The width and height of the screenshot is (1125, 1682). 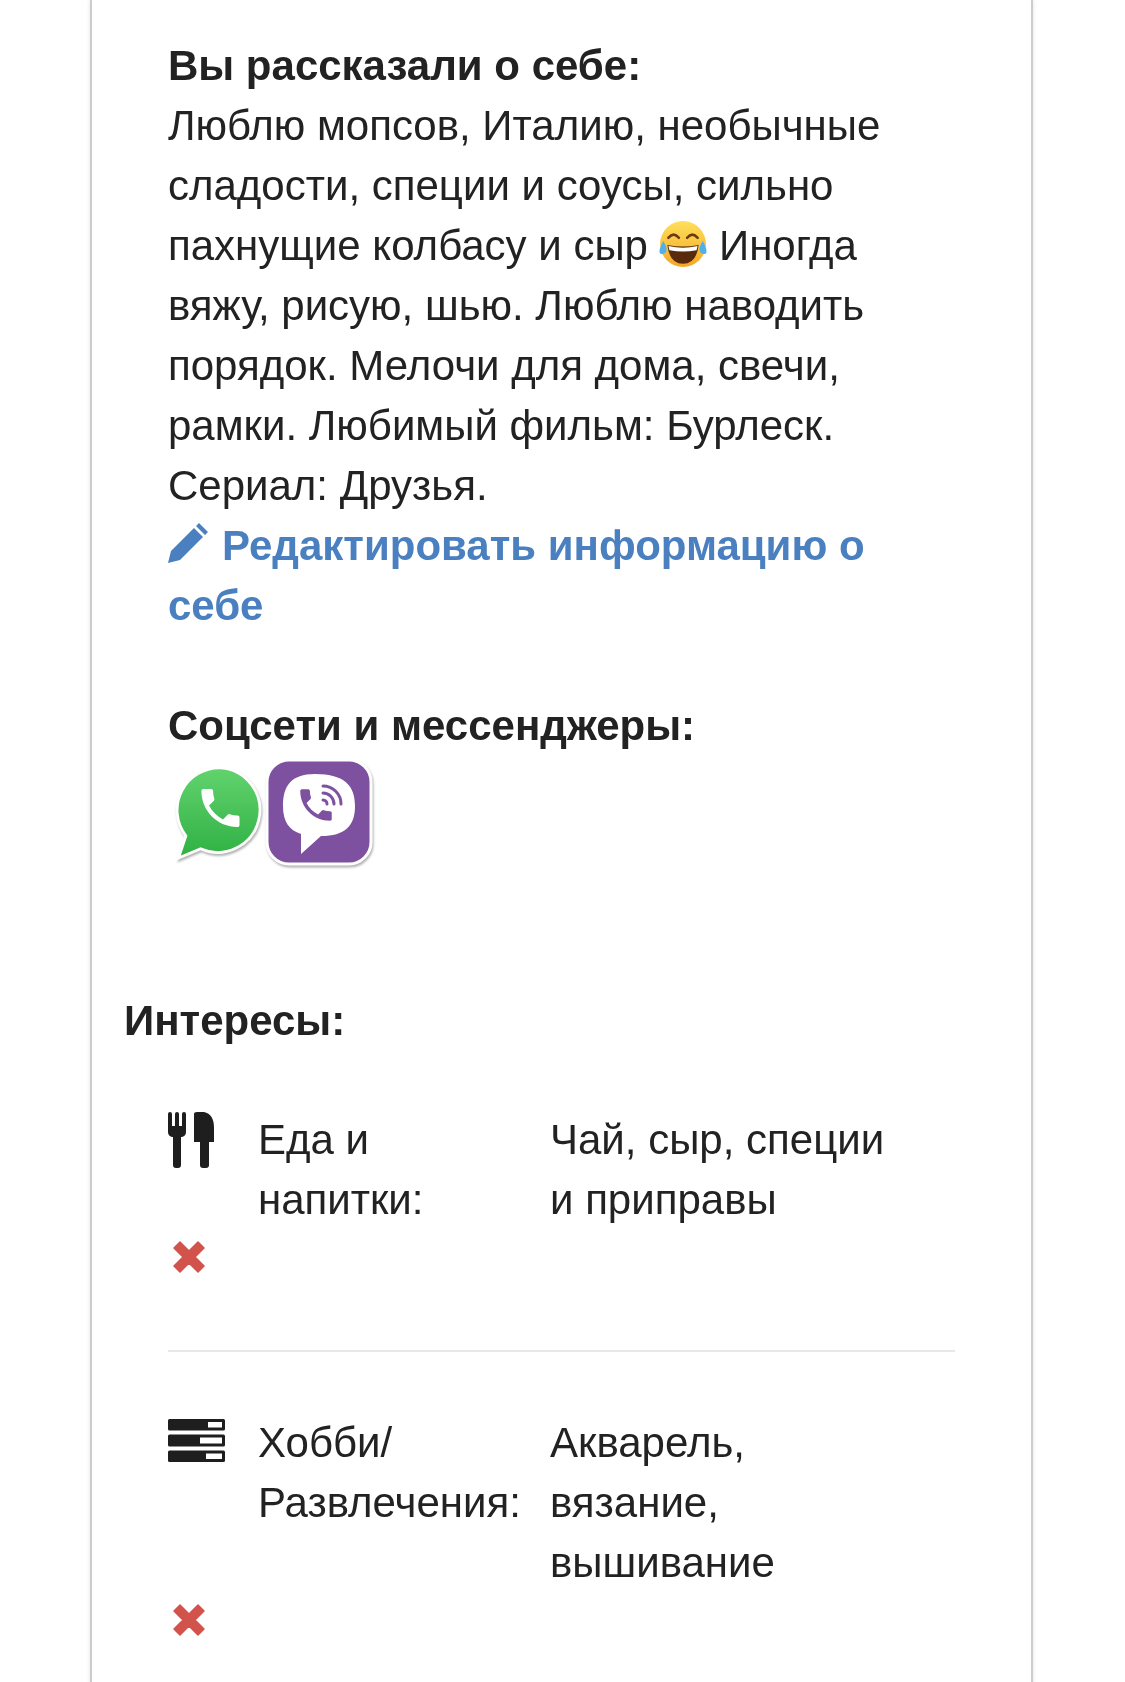 I want to click on interest-label: Еда и напитки:, so click(x=341, y=1170).